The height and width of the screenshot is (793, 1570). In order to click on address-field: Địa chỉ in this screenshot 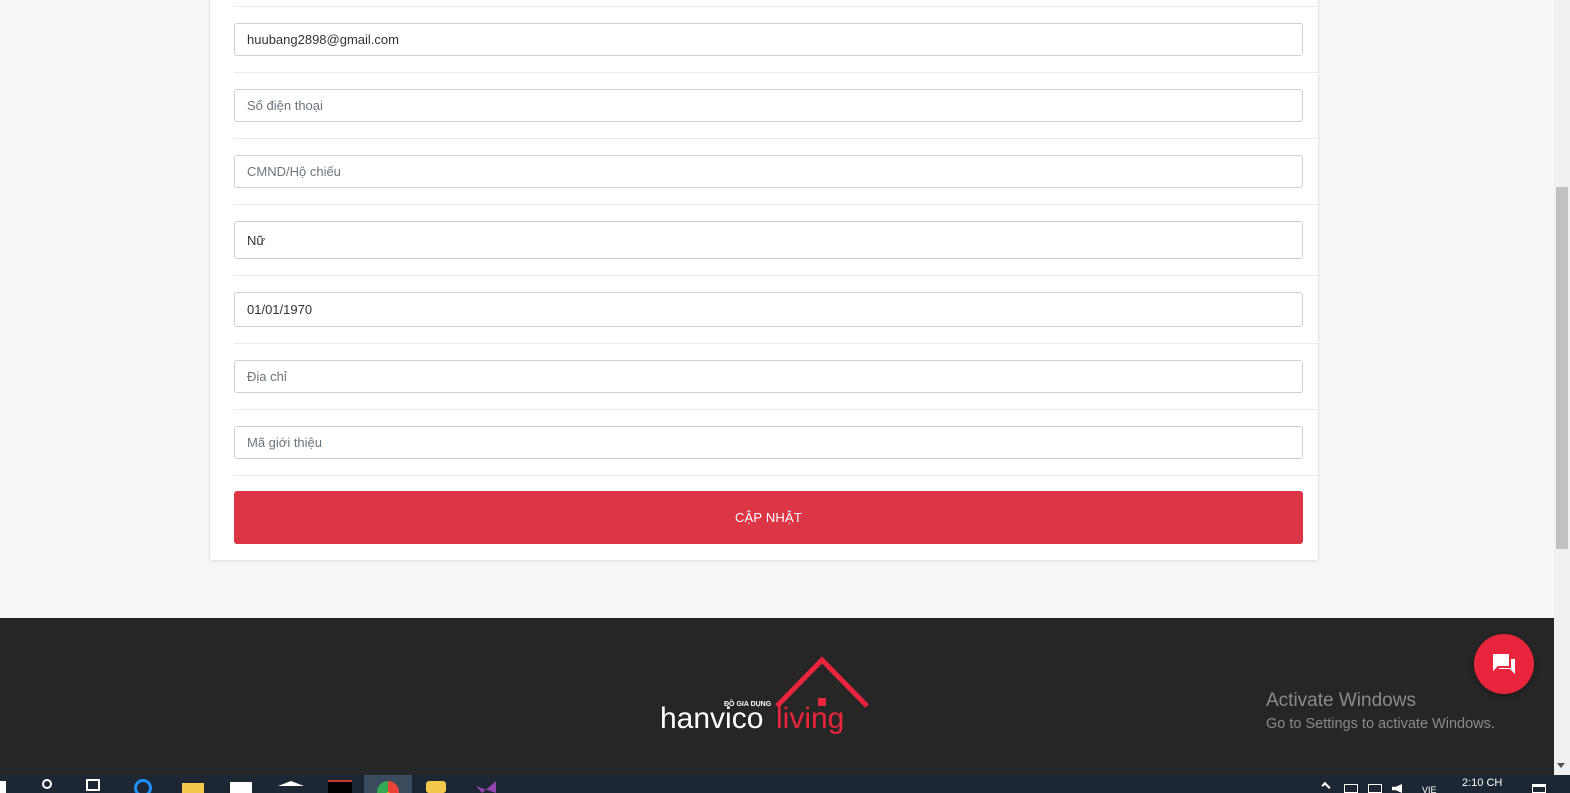, I will do `click(768, 376)`.